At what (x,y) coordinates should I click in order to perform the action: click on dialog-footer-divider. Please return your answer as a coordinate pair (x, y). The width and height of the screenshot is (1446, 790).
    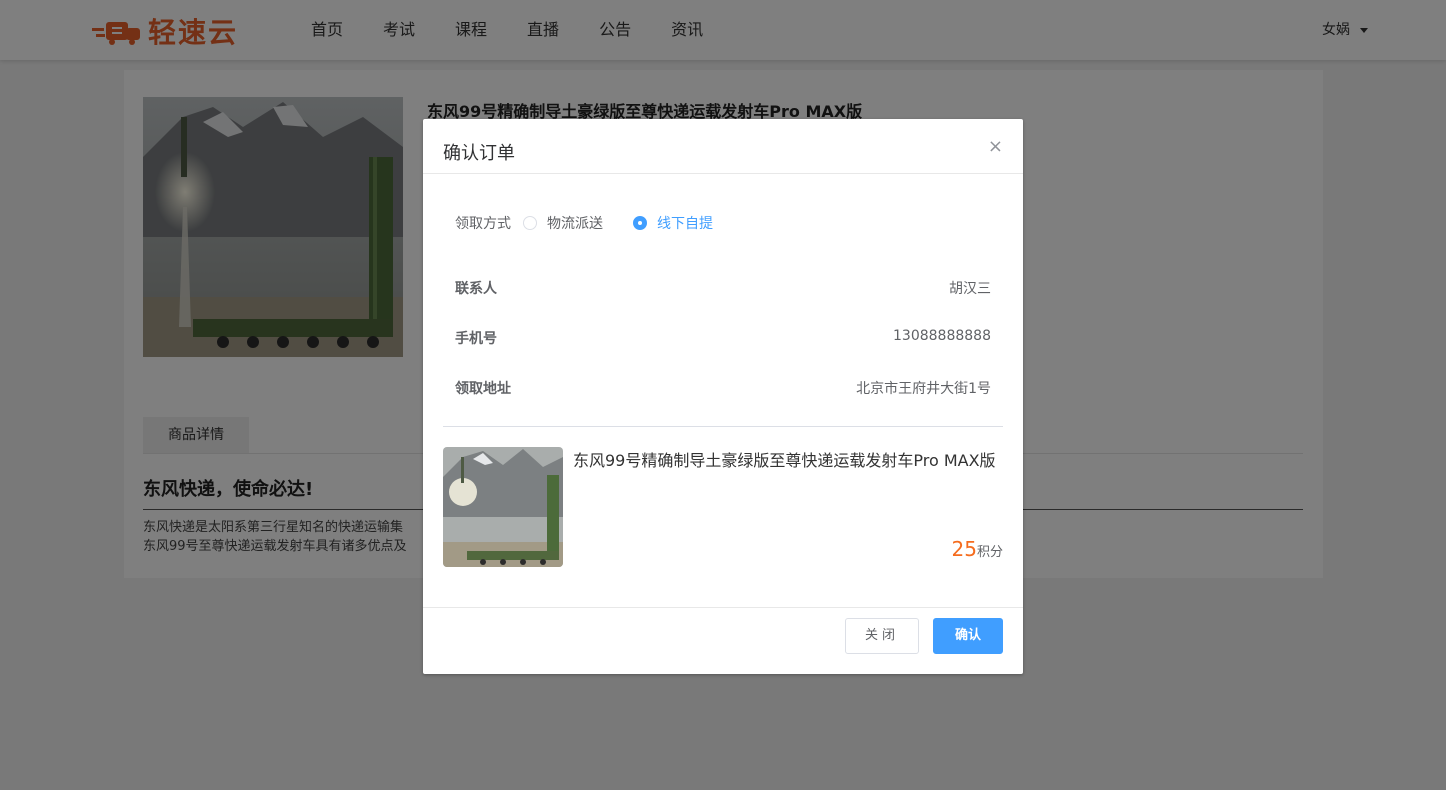
    Looking at the image, I should click on (723, 607).